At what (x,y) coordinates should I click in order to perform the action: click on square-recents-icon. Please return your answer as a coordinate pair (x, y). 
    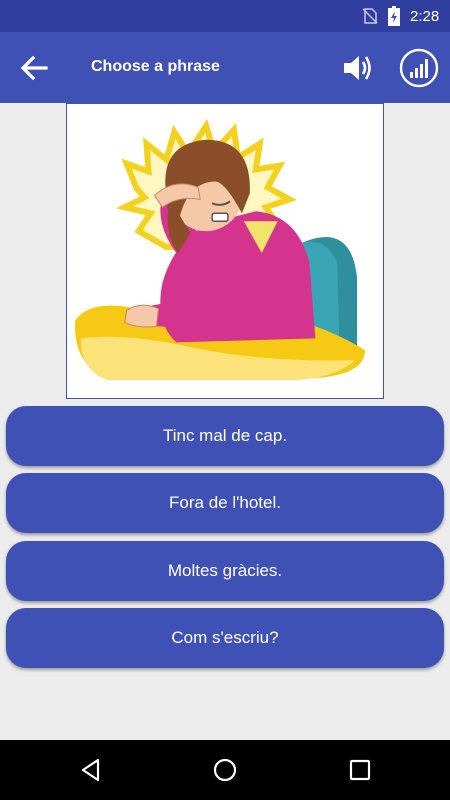
    Looking at the image, I should click on (360, 770).